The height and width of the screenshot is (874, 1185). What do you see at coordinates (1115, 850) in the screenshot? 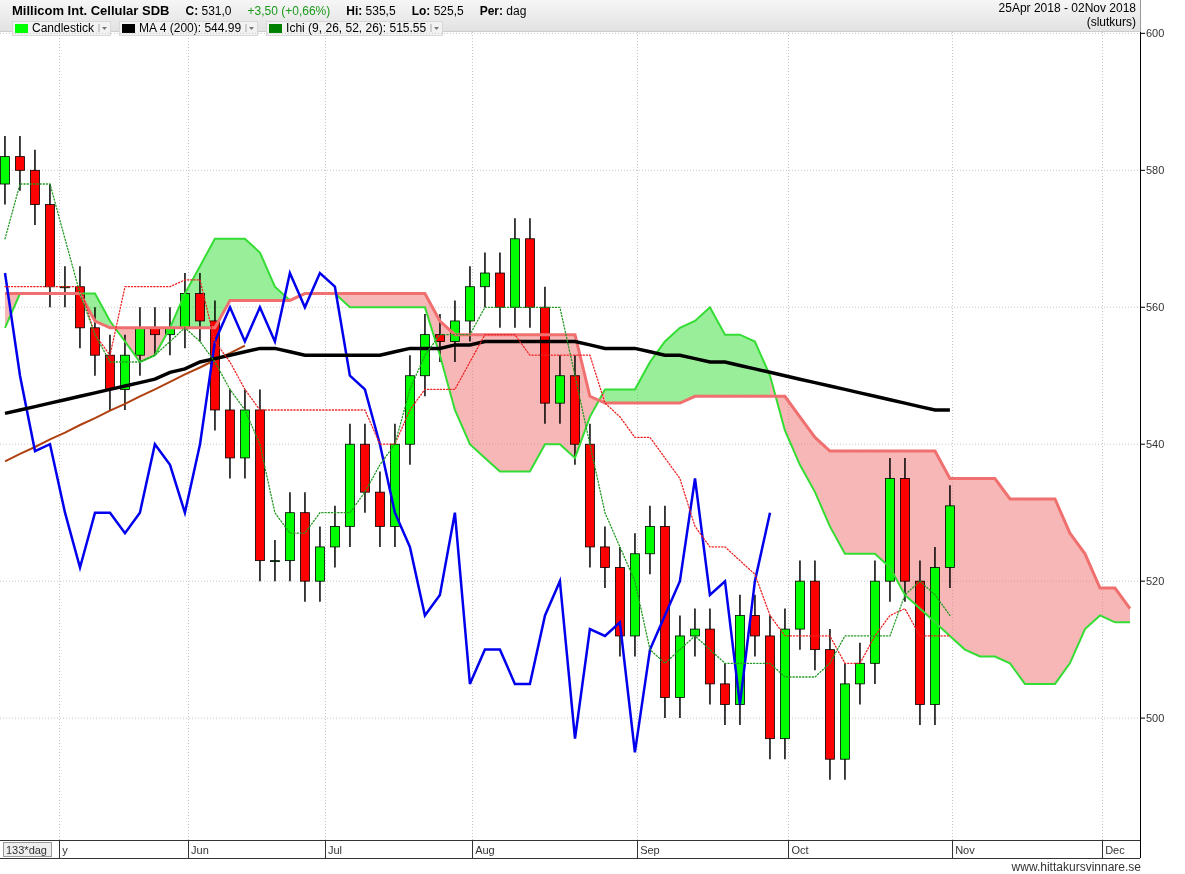
I see `axis-label: Dec` at bounding box center [1115, 850].